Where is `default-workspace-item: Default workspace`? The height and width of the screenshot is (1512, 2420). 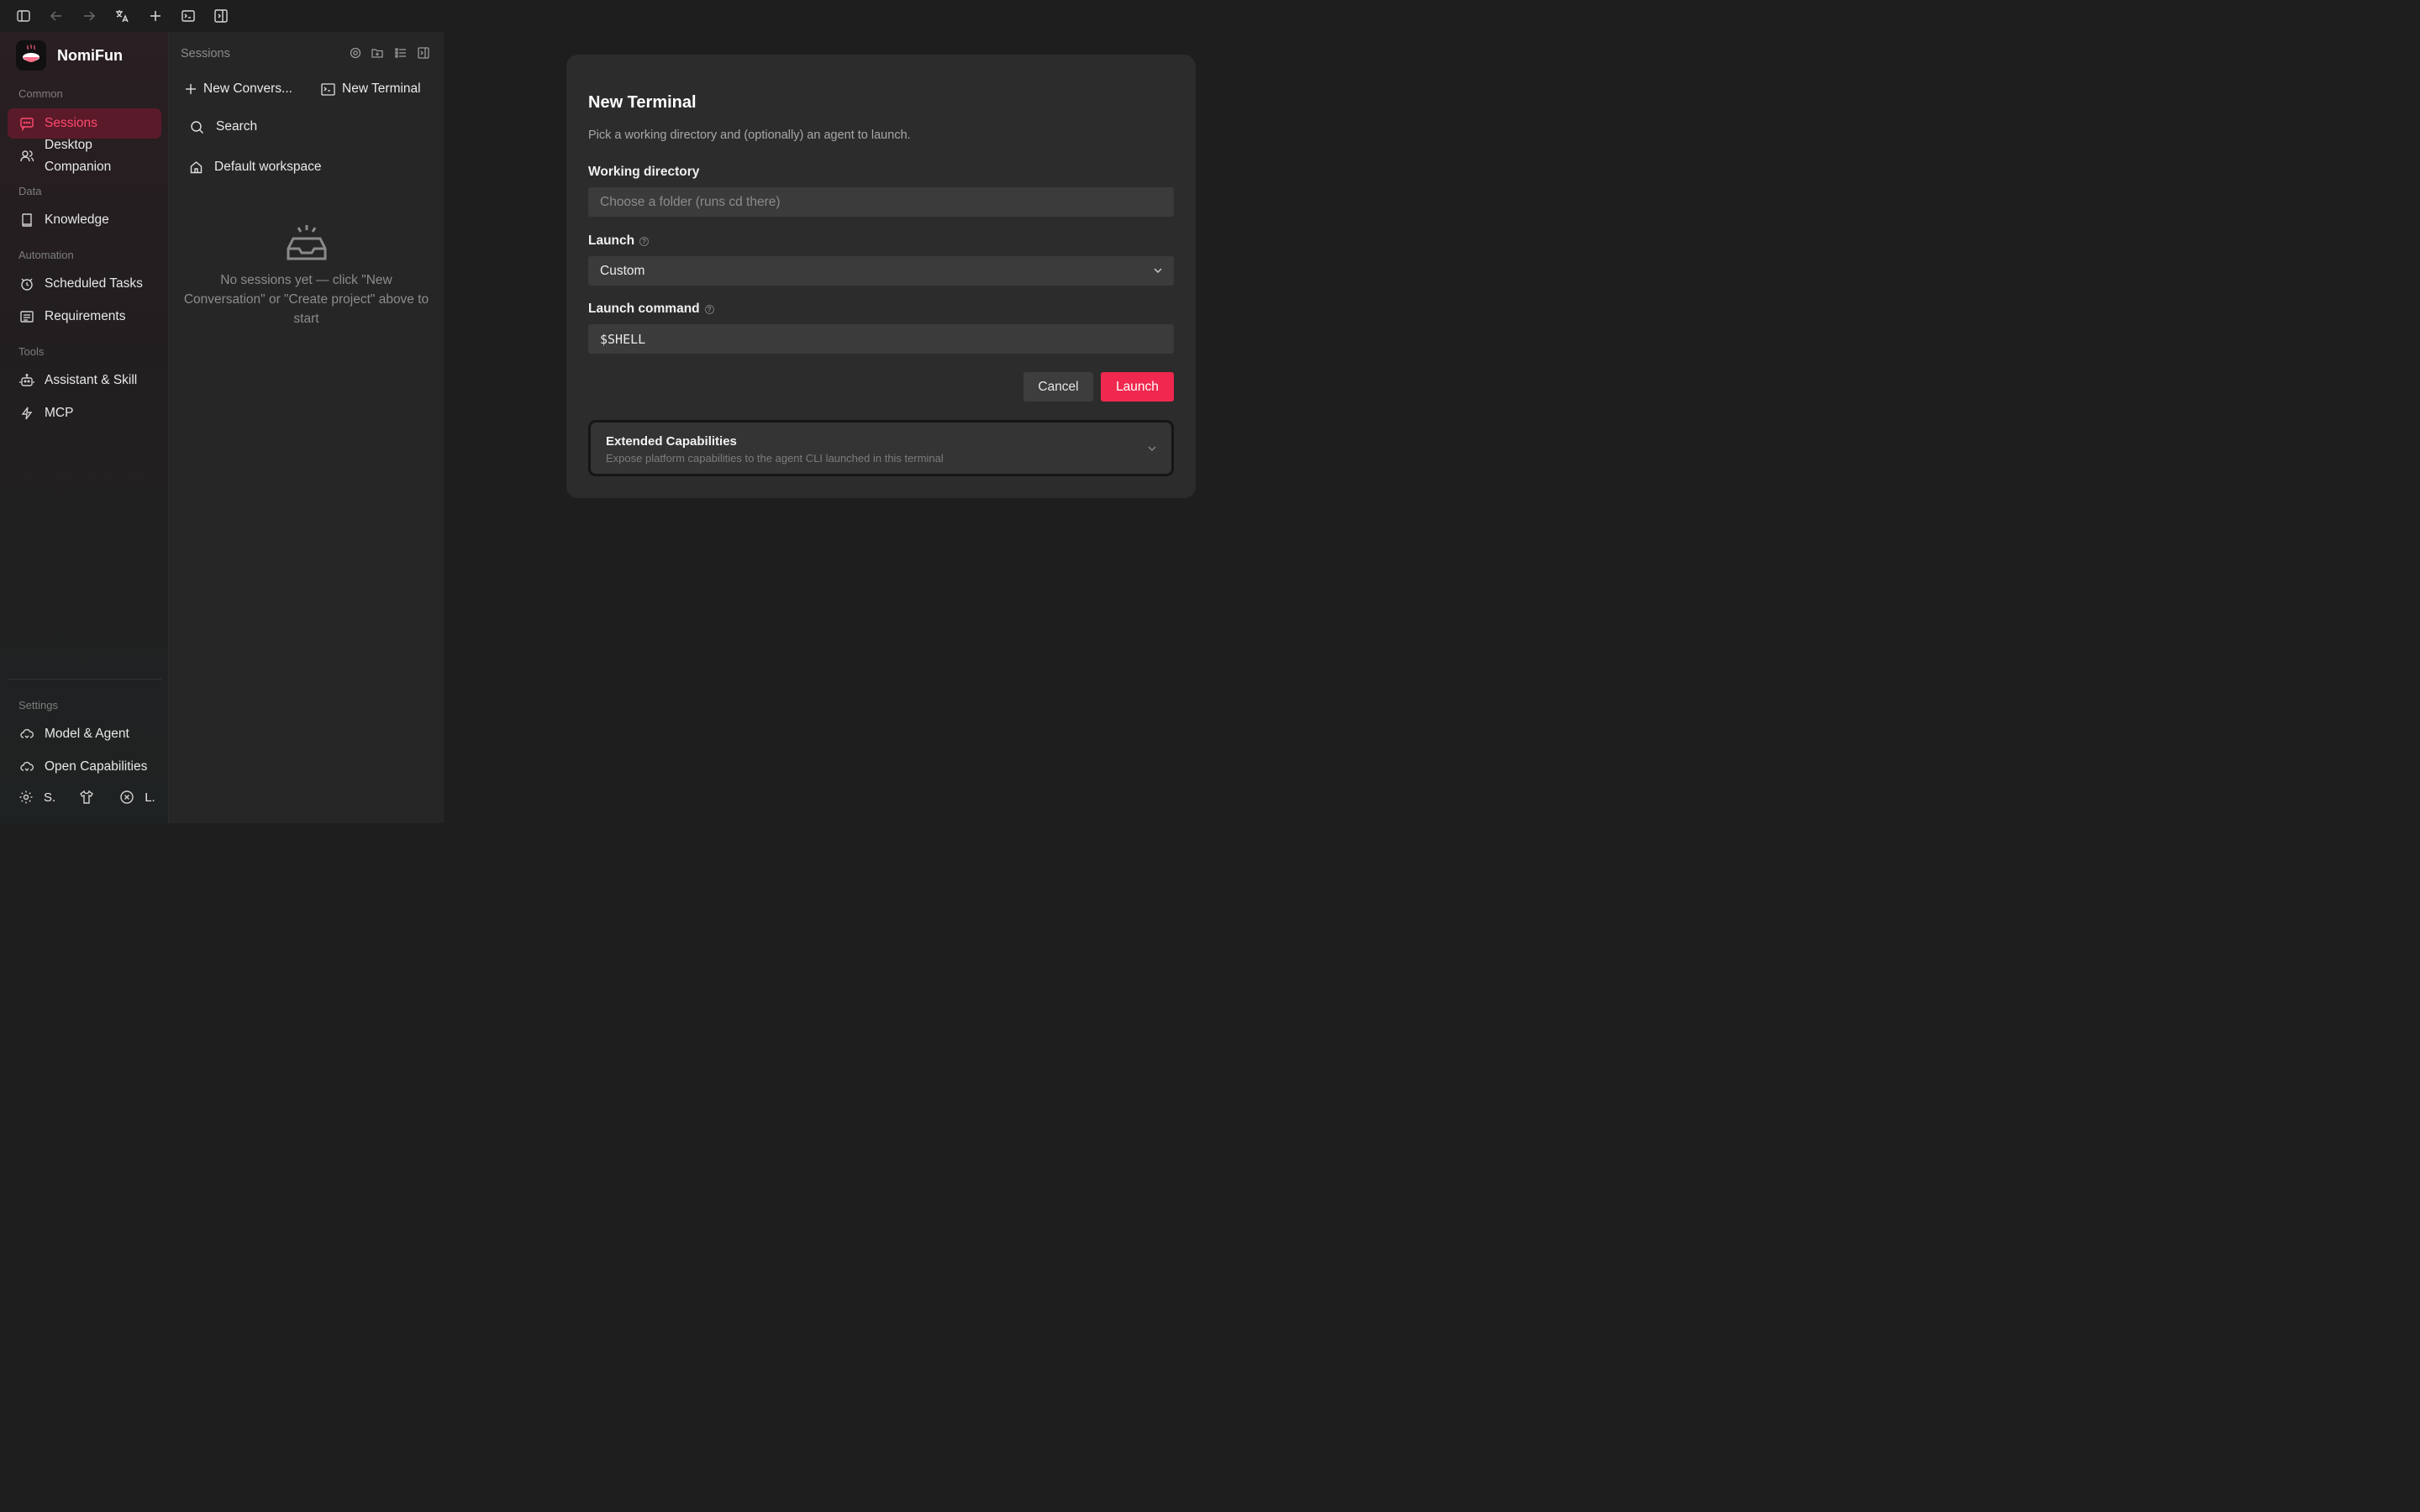 default-workspace-item: Default workspace is located at coordinates (256, 167).